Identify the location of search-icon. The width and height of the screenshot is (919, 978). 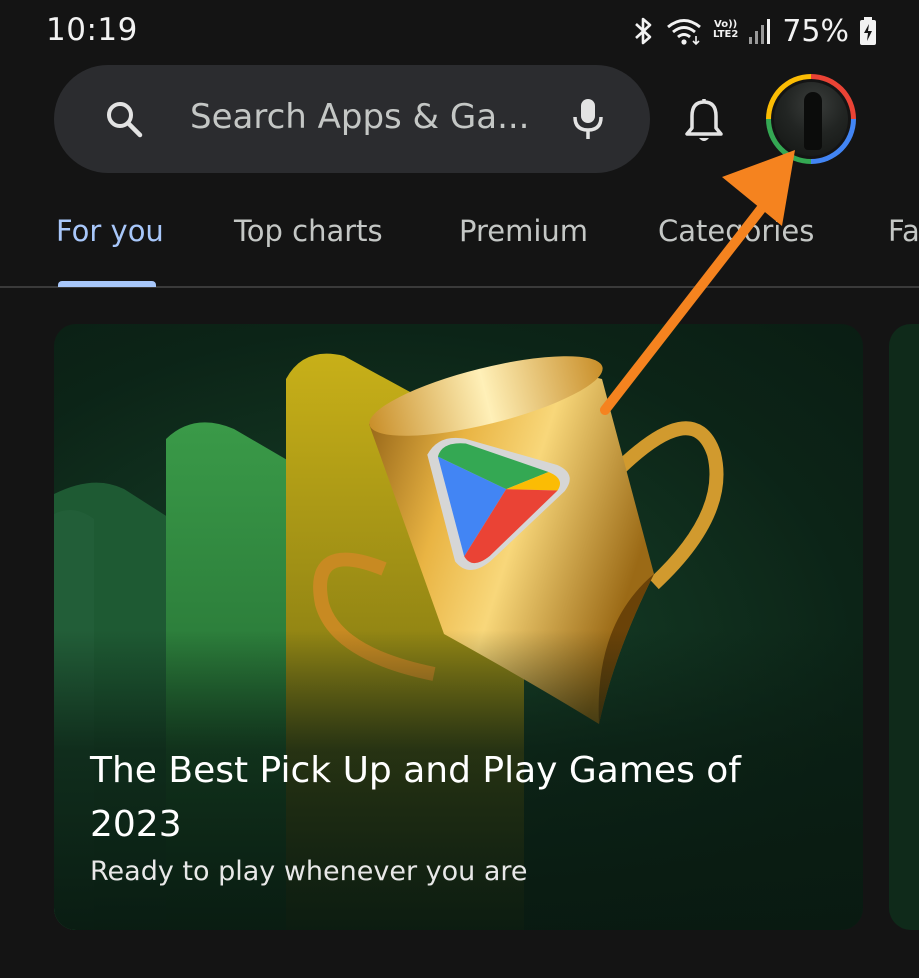
(125, 120).